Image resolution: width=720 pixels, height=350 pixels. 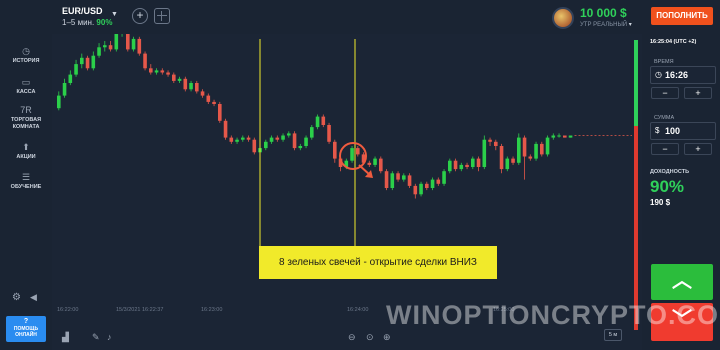 I want to click on account-type: УТР РЕАЛЬНЫЙ ▾, so click(x=606, y=24).